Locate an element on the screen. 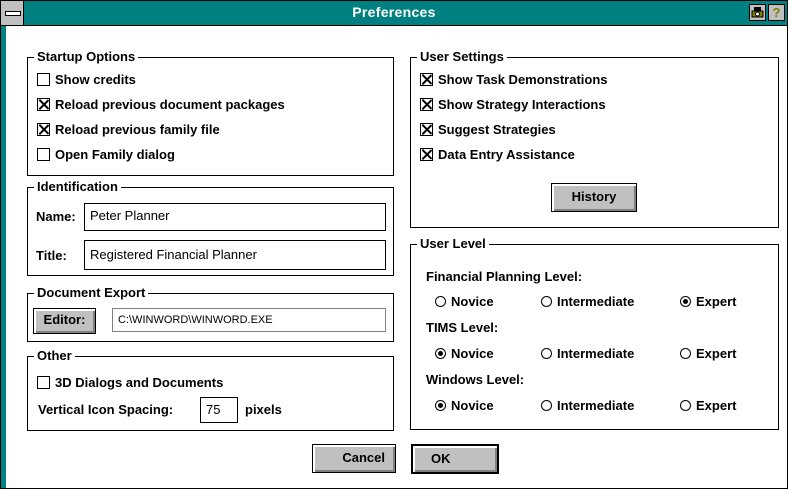 The height and width of the screenshot is (489, 788). cancel-button: Cancel is located at coordinates (354, 458).